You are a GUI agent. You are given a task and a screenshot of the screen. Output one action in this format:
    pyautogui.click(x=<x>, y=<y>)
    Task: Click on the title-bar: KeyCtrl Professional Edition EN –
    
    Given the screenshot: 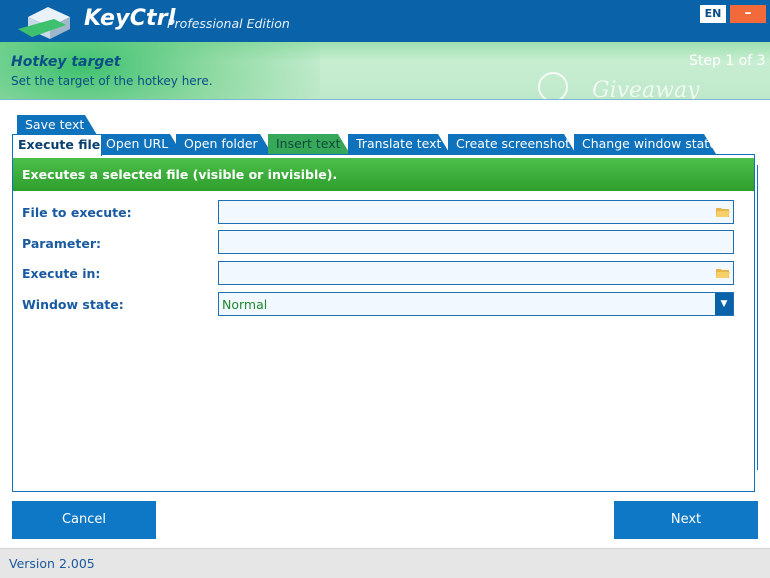 What is the action you would take?
    pyautogui.click(x=385, y=21)
    